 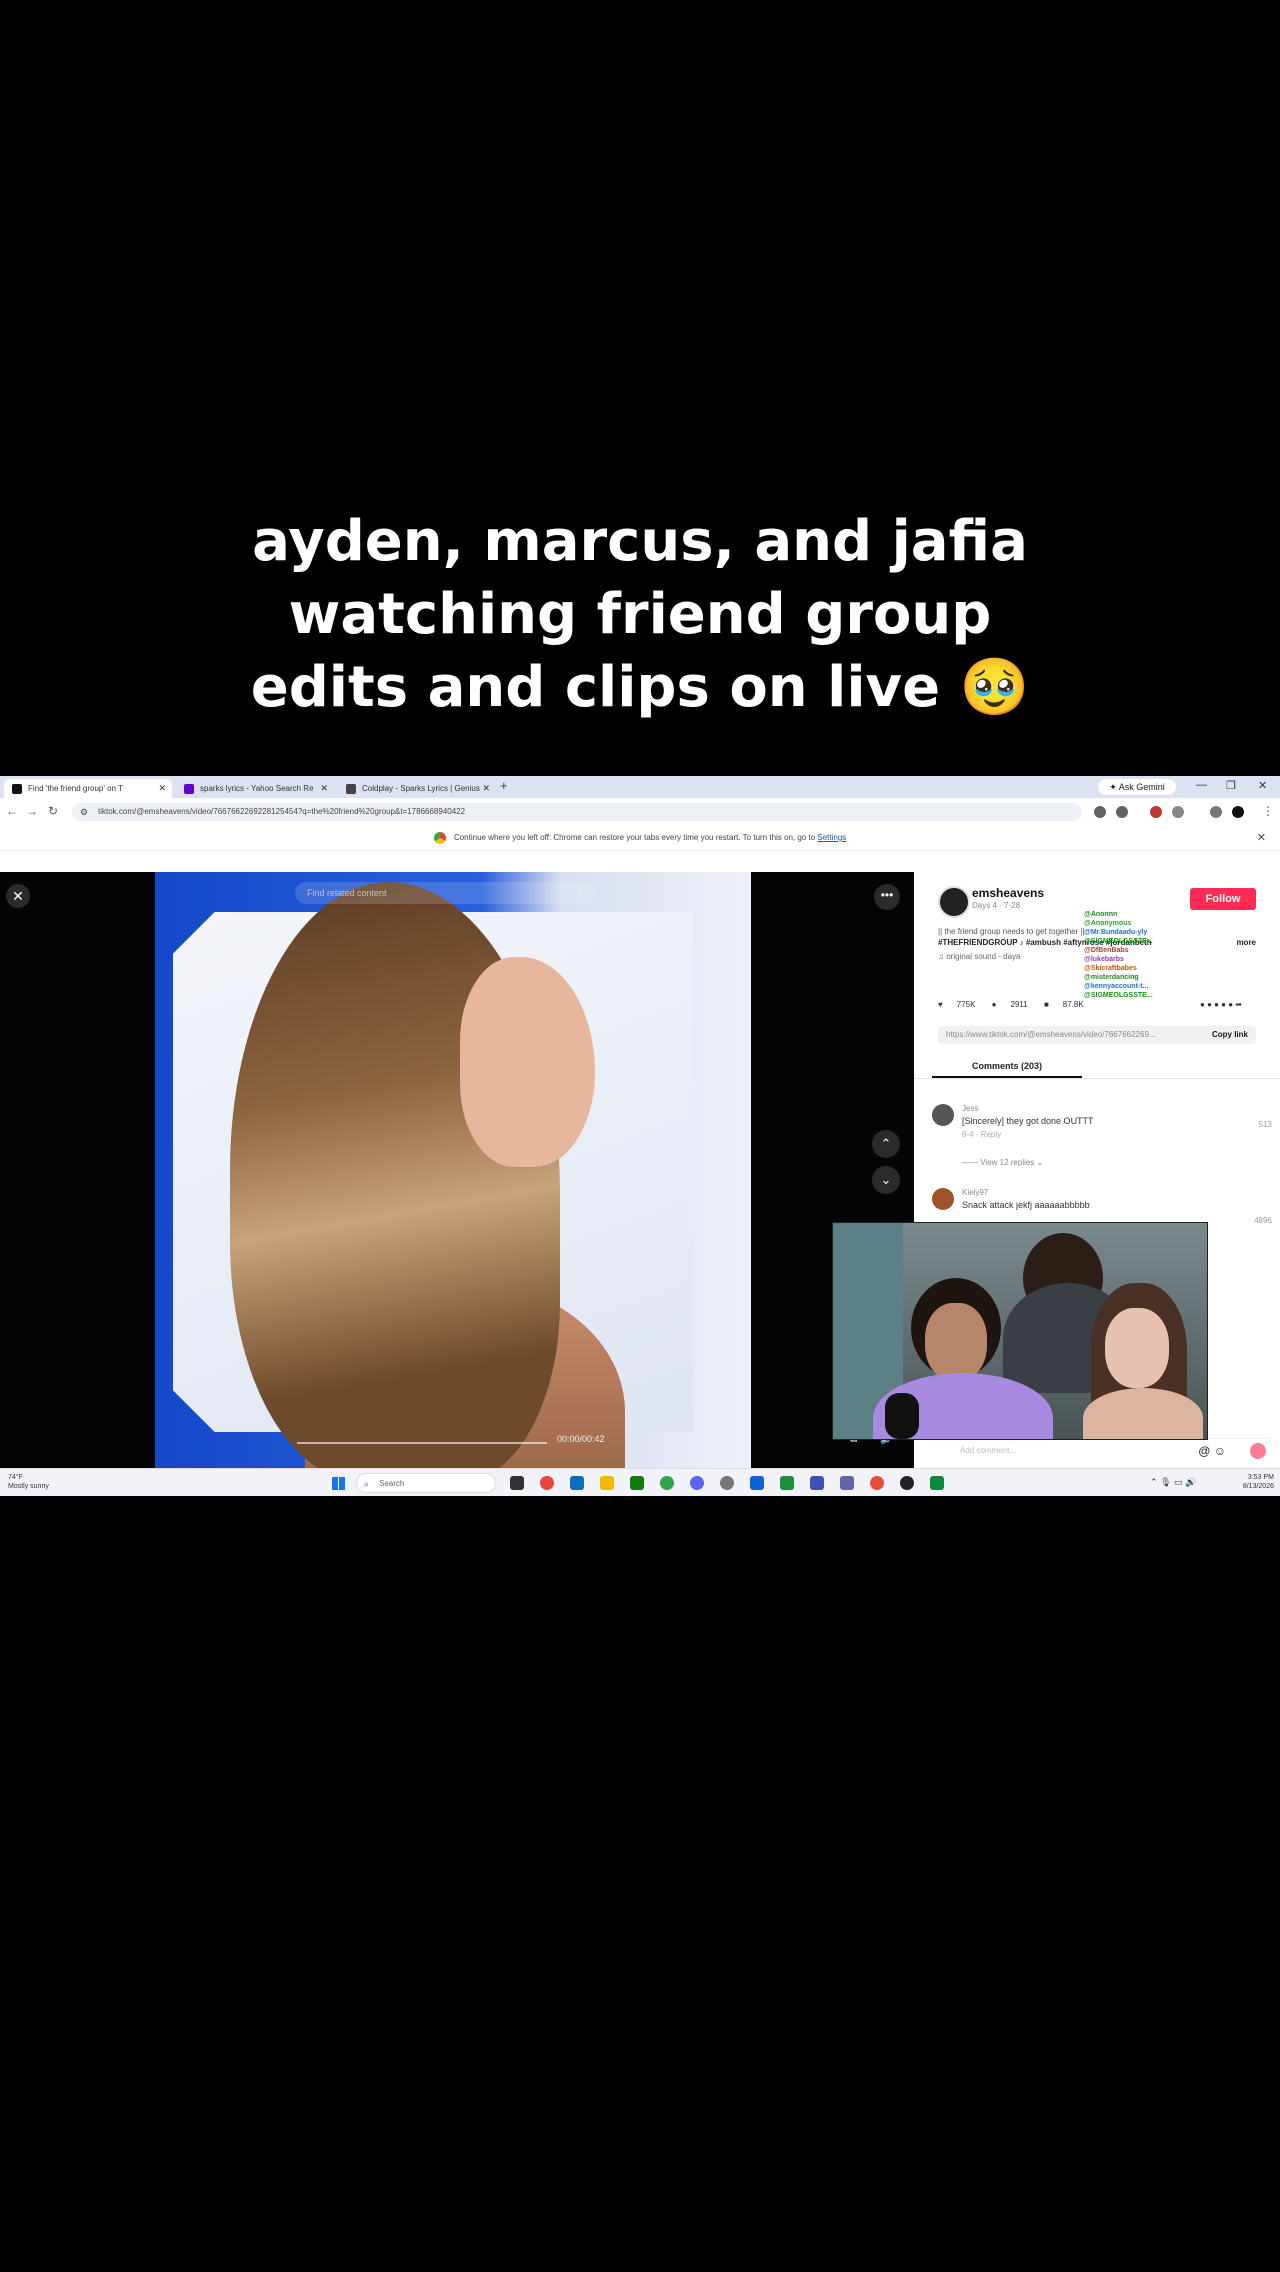 What do you see at coordinates (907, 1483) in the screenshot?
I see `obs-icon` at bounding box center [907, 1483].